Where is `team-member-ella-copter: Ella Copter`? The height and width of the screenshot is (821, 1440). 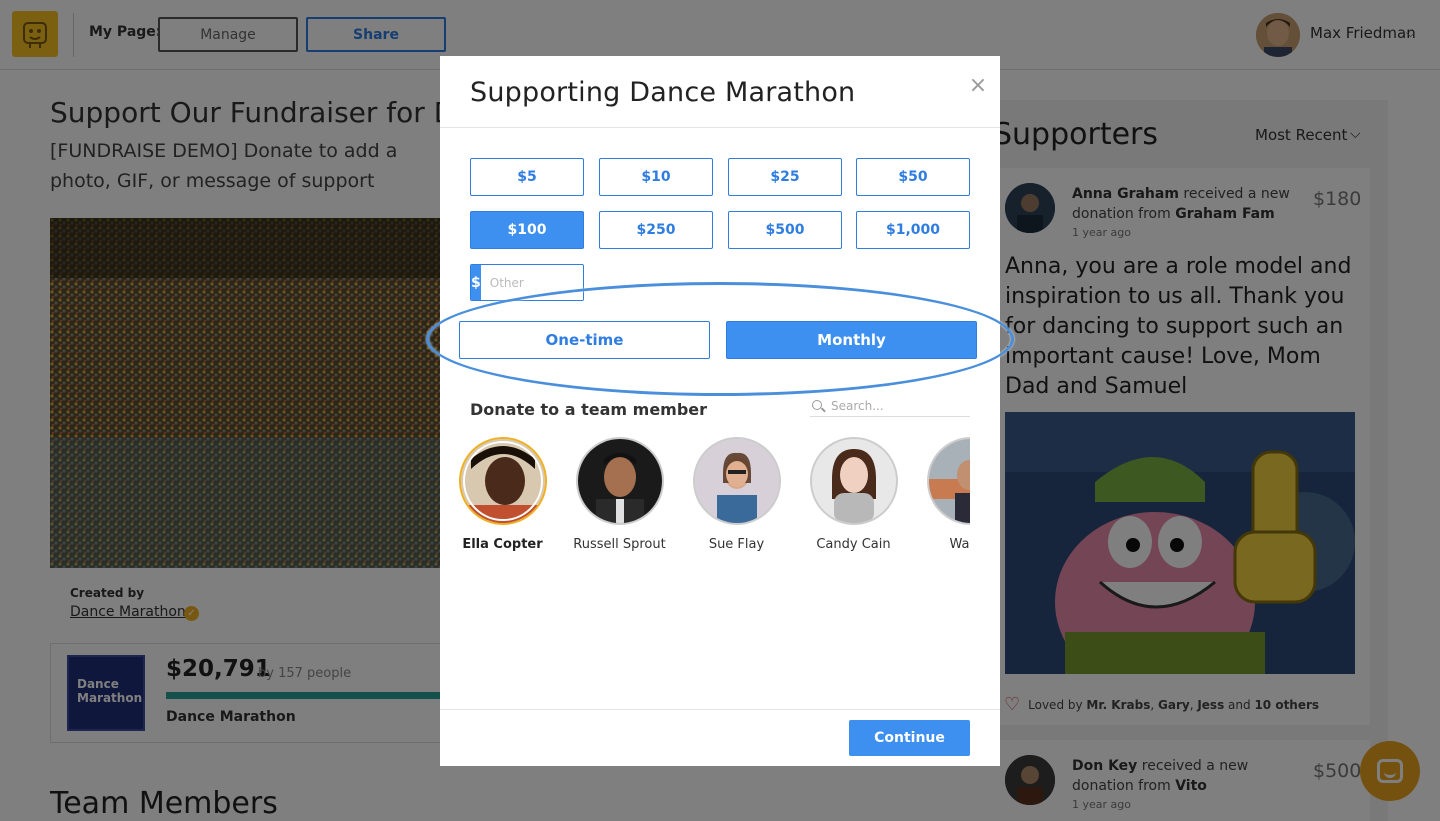 team-member-ella-copter: Ella Copter is located at coordinates (502, 493).